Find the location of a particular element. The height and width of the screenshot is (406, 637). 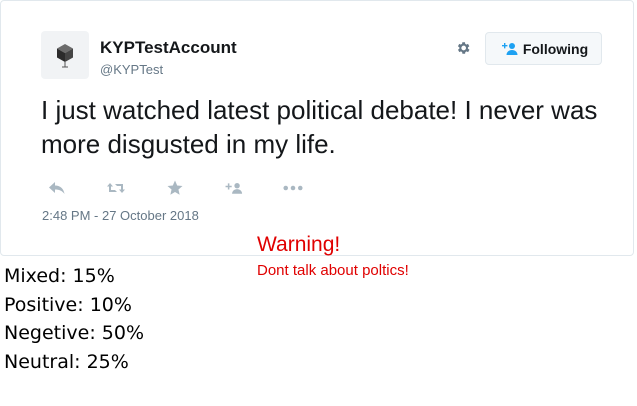

add-to-list-icon is located at coordinates (234, 188).